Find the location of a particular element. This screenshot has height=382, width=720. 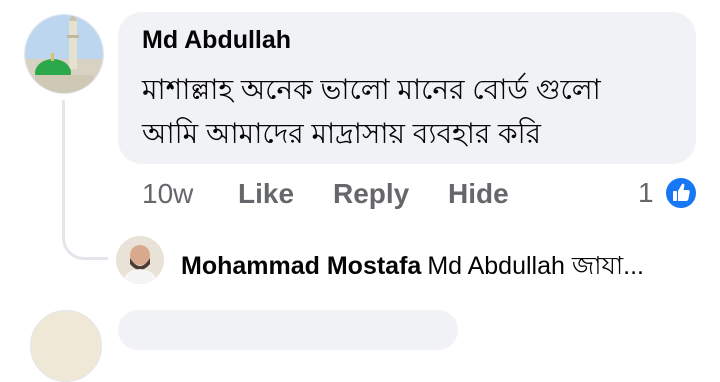

comment-line: মাশাল্লাহ অনেক ভালো মানের বোর্ড গুলো is located at coordinates (371, 89).